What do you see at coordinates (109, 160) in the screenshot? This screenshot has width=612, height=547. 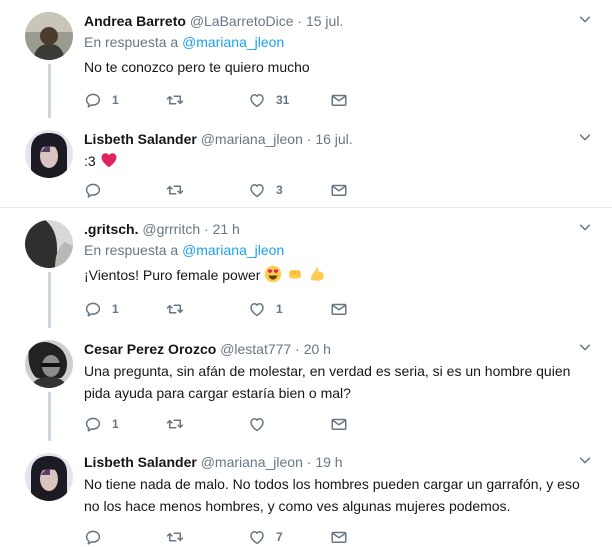 I see `heart-emoji-icon` at bounding box center [109, 160].